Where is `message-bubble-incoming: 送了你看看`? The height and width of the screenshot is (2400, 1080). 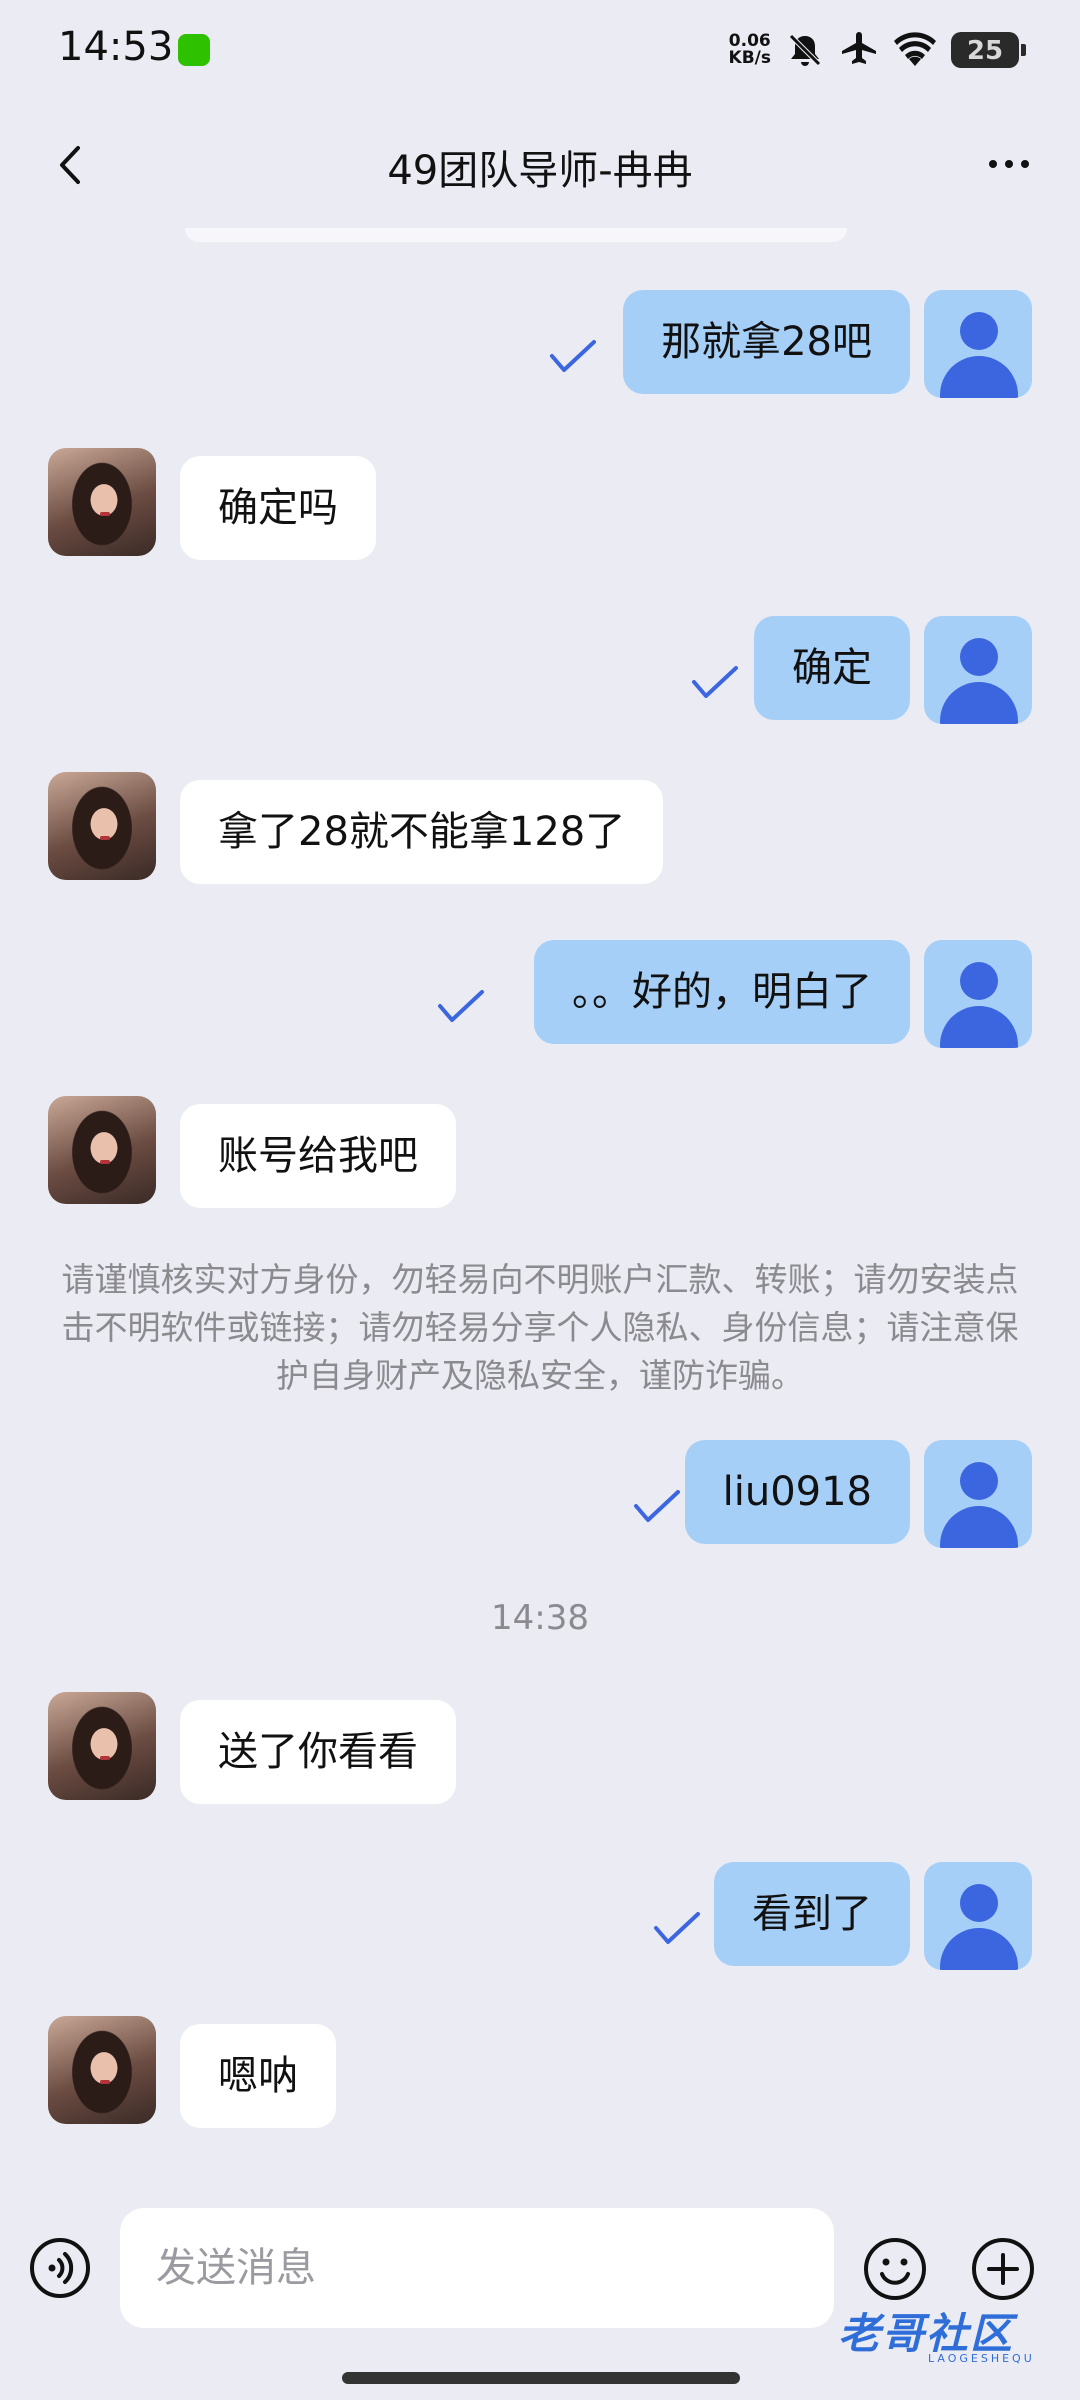 message-bubble-incoming: 送了你看看 is located at coordinates (318, 1752).